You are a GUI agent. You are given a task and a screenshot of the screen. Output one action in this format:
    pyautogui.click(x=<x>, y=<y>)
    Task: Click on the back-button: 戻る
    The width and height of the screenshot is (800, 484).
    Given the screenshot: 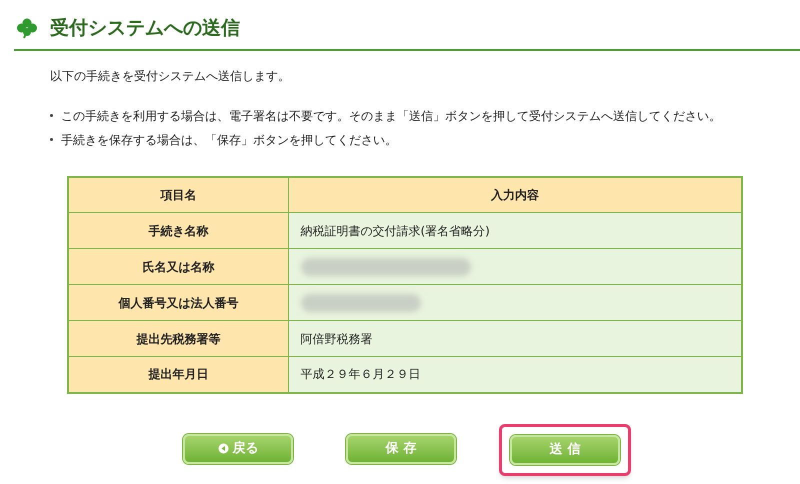 What is the action you would take?
    pyautogui.click(x=238, y=449)
    